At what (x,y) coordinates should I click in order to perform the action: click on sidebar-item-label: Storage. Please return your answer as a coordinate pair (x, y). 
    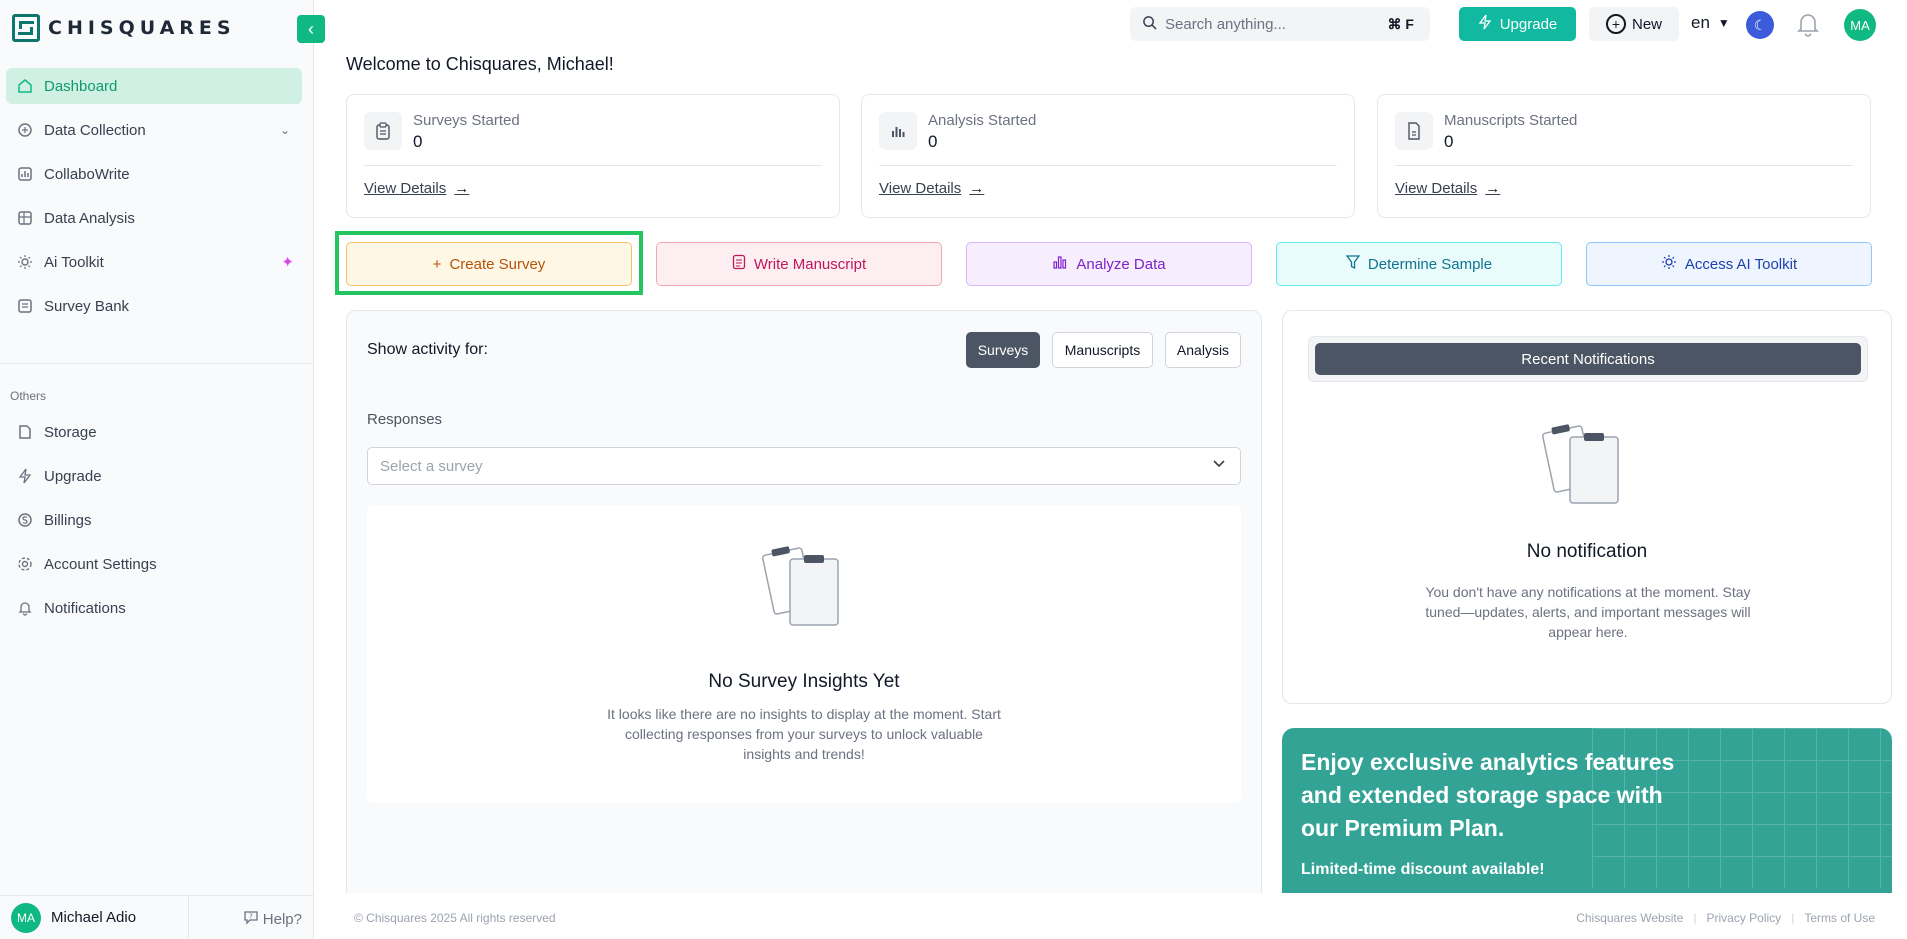
    Looking at the image, I should click on (70, 432).